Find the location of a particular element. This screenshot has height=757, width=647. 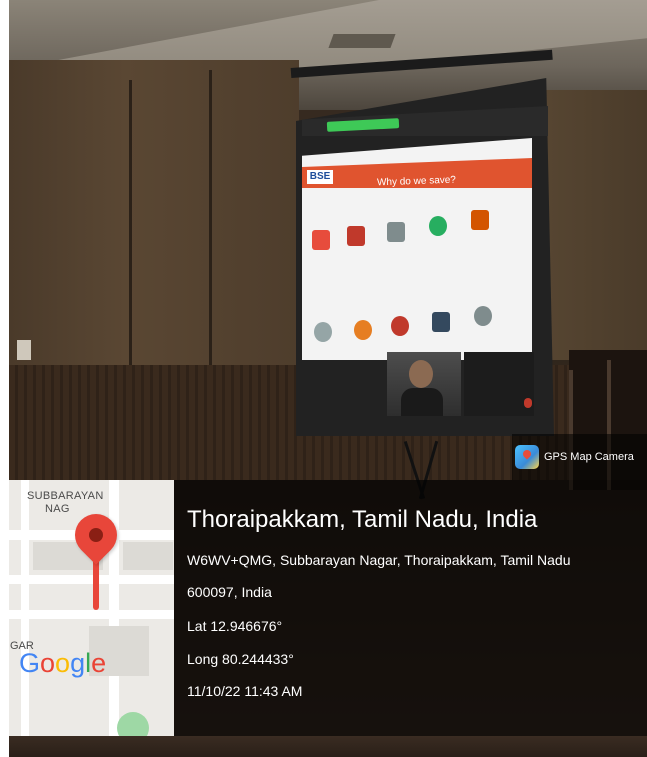

slide-bottle-icon is located at coordinates (441, 322).